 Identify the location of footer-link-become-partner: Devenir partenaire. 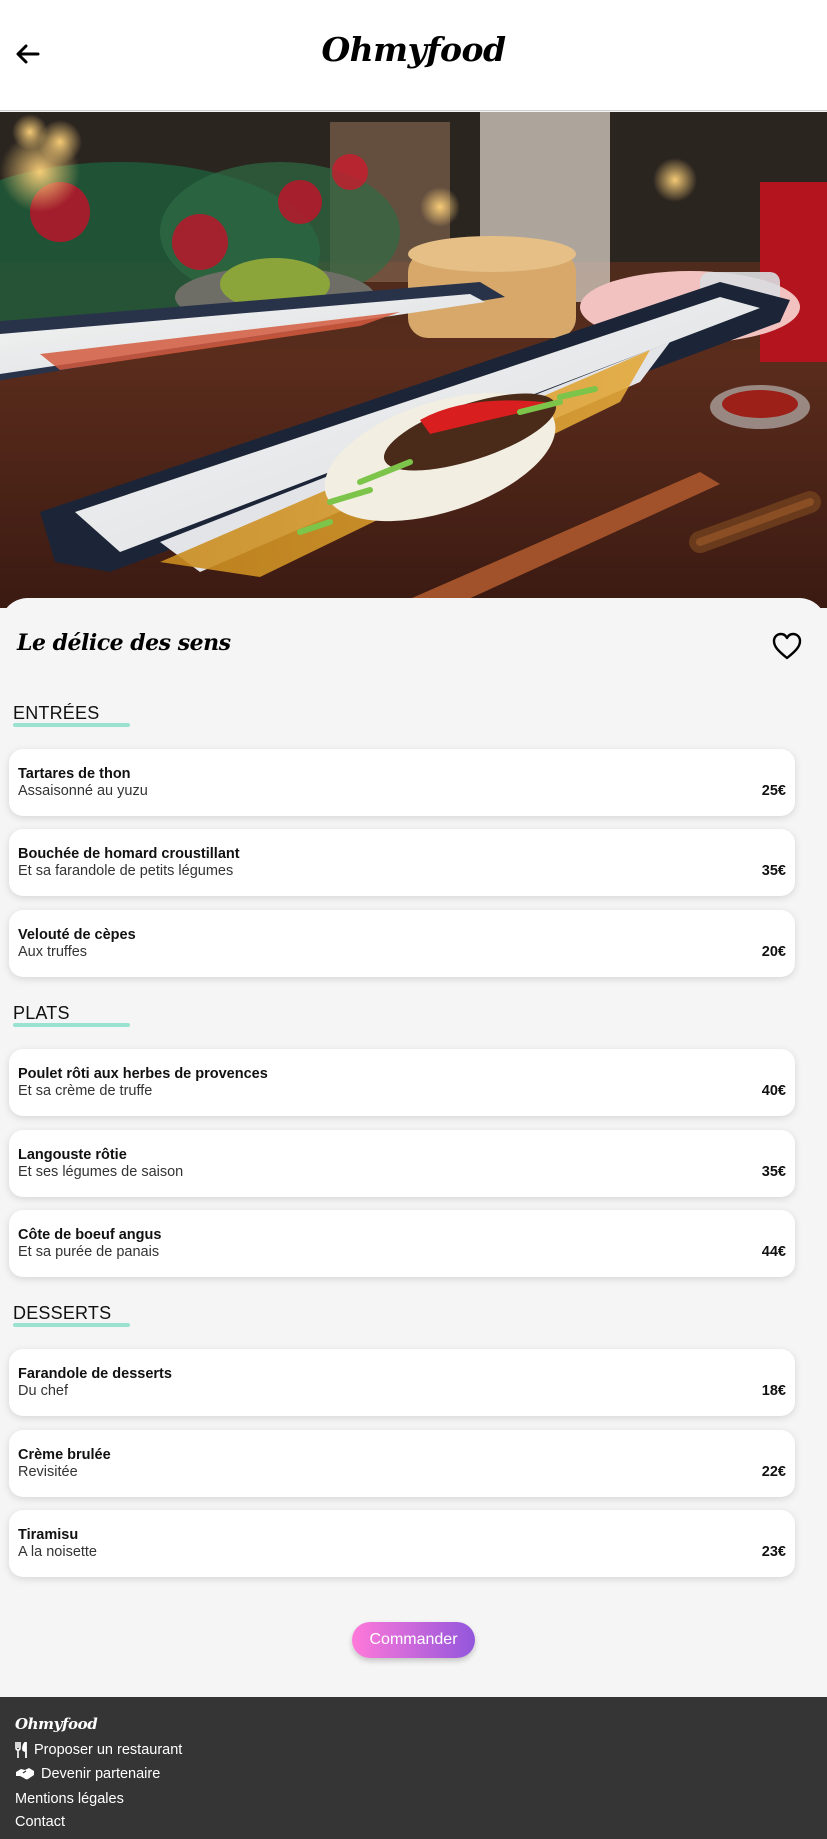
(87, 1774).